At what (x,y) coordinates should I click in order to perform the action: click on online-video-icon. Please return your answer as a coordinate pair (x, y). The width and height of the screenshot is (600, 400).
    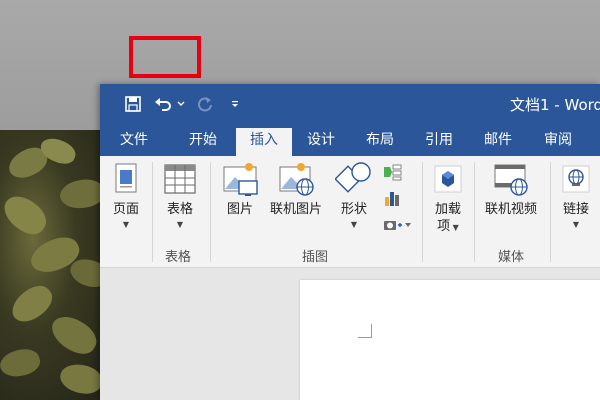
    Looking at the image, I should click on (511, 179).